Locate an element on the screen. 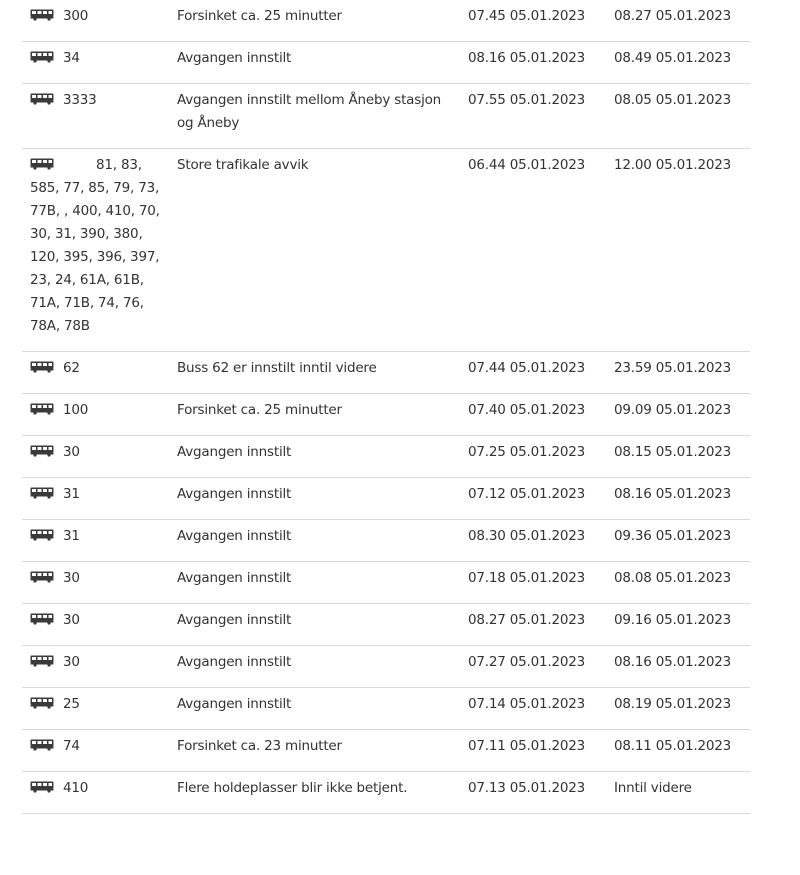  deviation-description: Flere holdeplasser blir ikke betjent. is located at coordinates (292, 788).